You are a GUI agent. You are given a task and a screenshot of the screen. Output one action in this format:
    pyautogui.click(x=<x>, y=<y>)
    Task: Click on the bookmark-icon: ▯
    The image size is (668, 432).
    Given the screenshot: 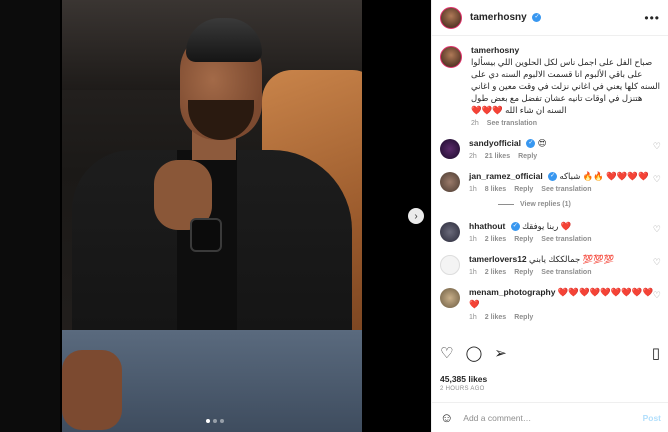 What is the action you would take?
    pyautogui.click(x=656, y=353)
    